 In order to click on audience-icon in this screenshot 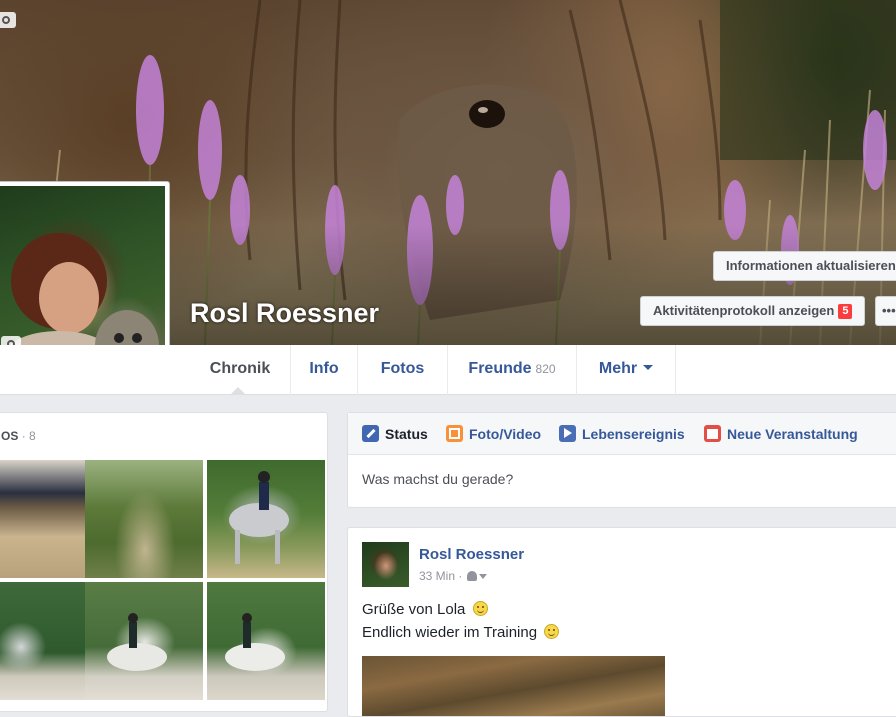, I will do `click(472, 576)`.